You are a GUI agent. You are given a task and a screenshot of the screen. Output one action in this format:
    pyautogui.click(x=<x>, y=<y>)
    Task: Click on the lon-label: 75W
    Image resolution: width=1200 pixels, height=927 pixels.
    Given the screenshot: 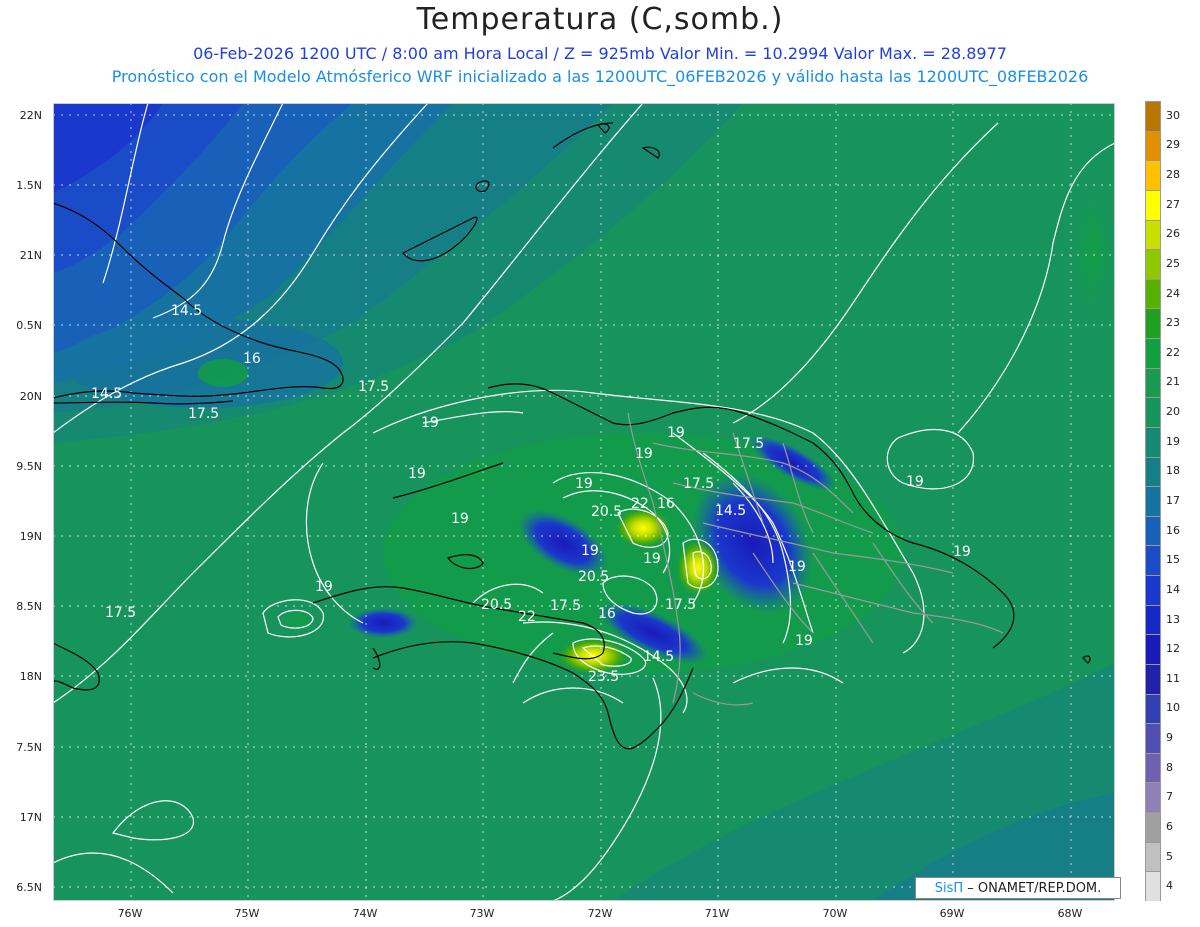 What is the action you would take?
    pyautogui.click(x=247, y=913)
    